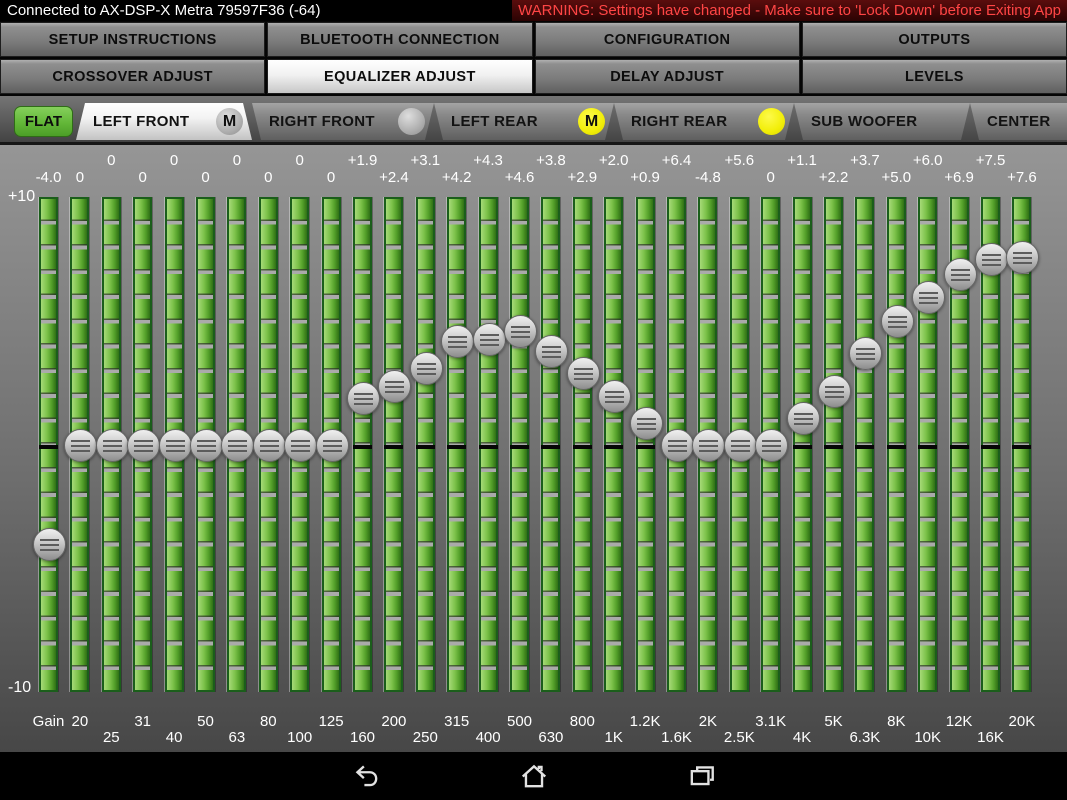 Image resolution: width=1067 pixels, height=800 pixels. I want to click on eq-slider-track-1k, so click(614, 444).